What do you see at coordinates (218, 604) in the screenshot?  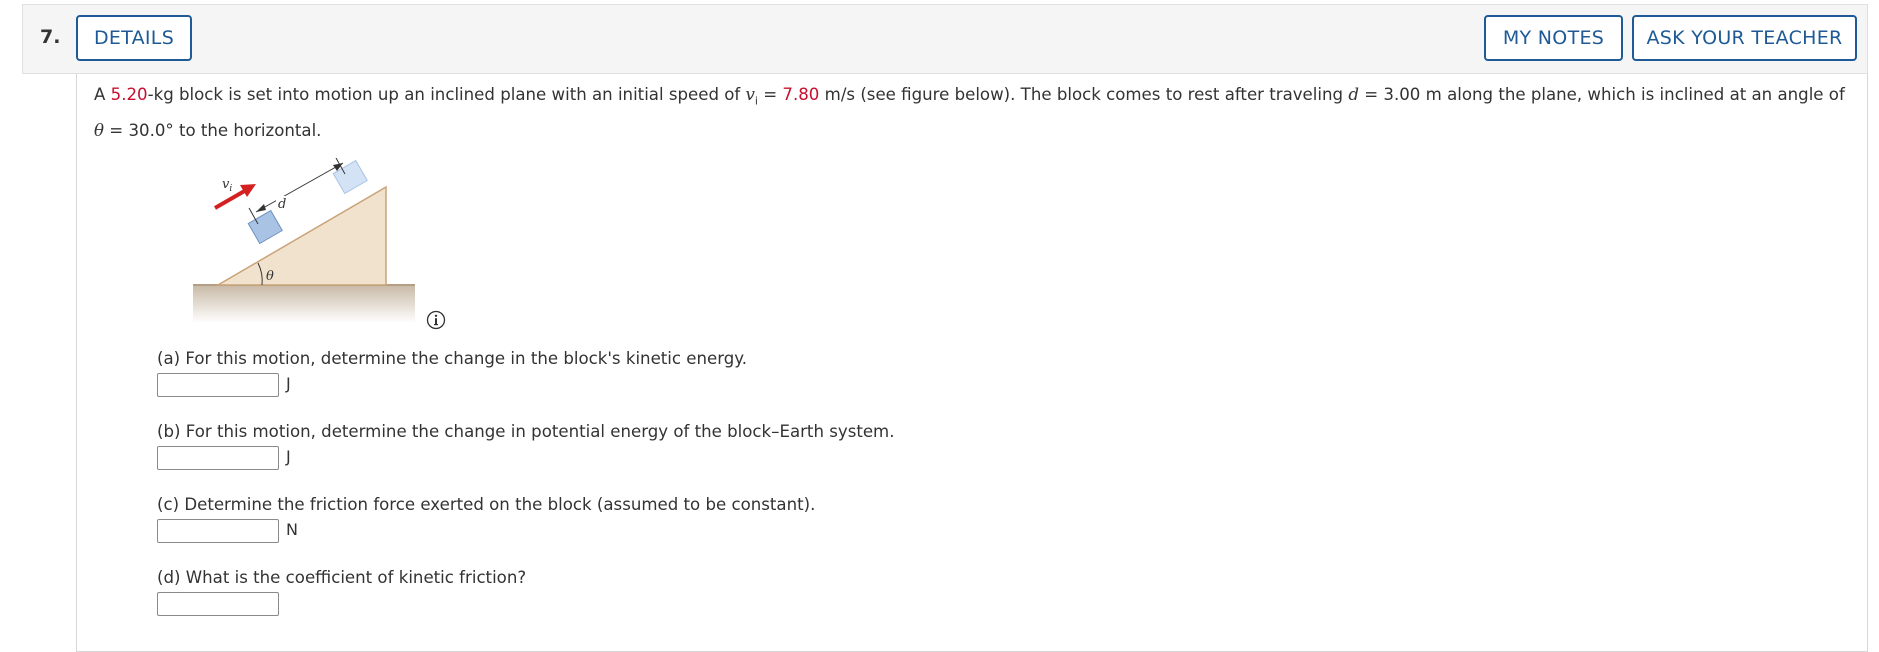 I see `part-d-answer-input` at bounding box center [218, 604].